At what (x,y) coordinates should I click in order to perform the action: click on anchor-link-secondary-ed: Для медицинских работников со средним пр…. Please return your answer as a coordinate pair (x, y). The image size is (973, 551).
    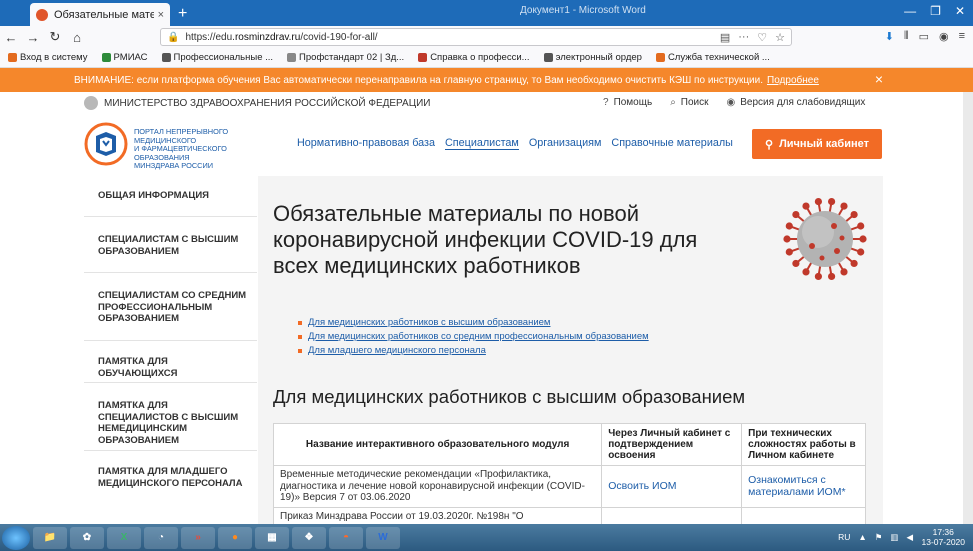
    Looking at the image, I should click on (478, 337).